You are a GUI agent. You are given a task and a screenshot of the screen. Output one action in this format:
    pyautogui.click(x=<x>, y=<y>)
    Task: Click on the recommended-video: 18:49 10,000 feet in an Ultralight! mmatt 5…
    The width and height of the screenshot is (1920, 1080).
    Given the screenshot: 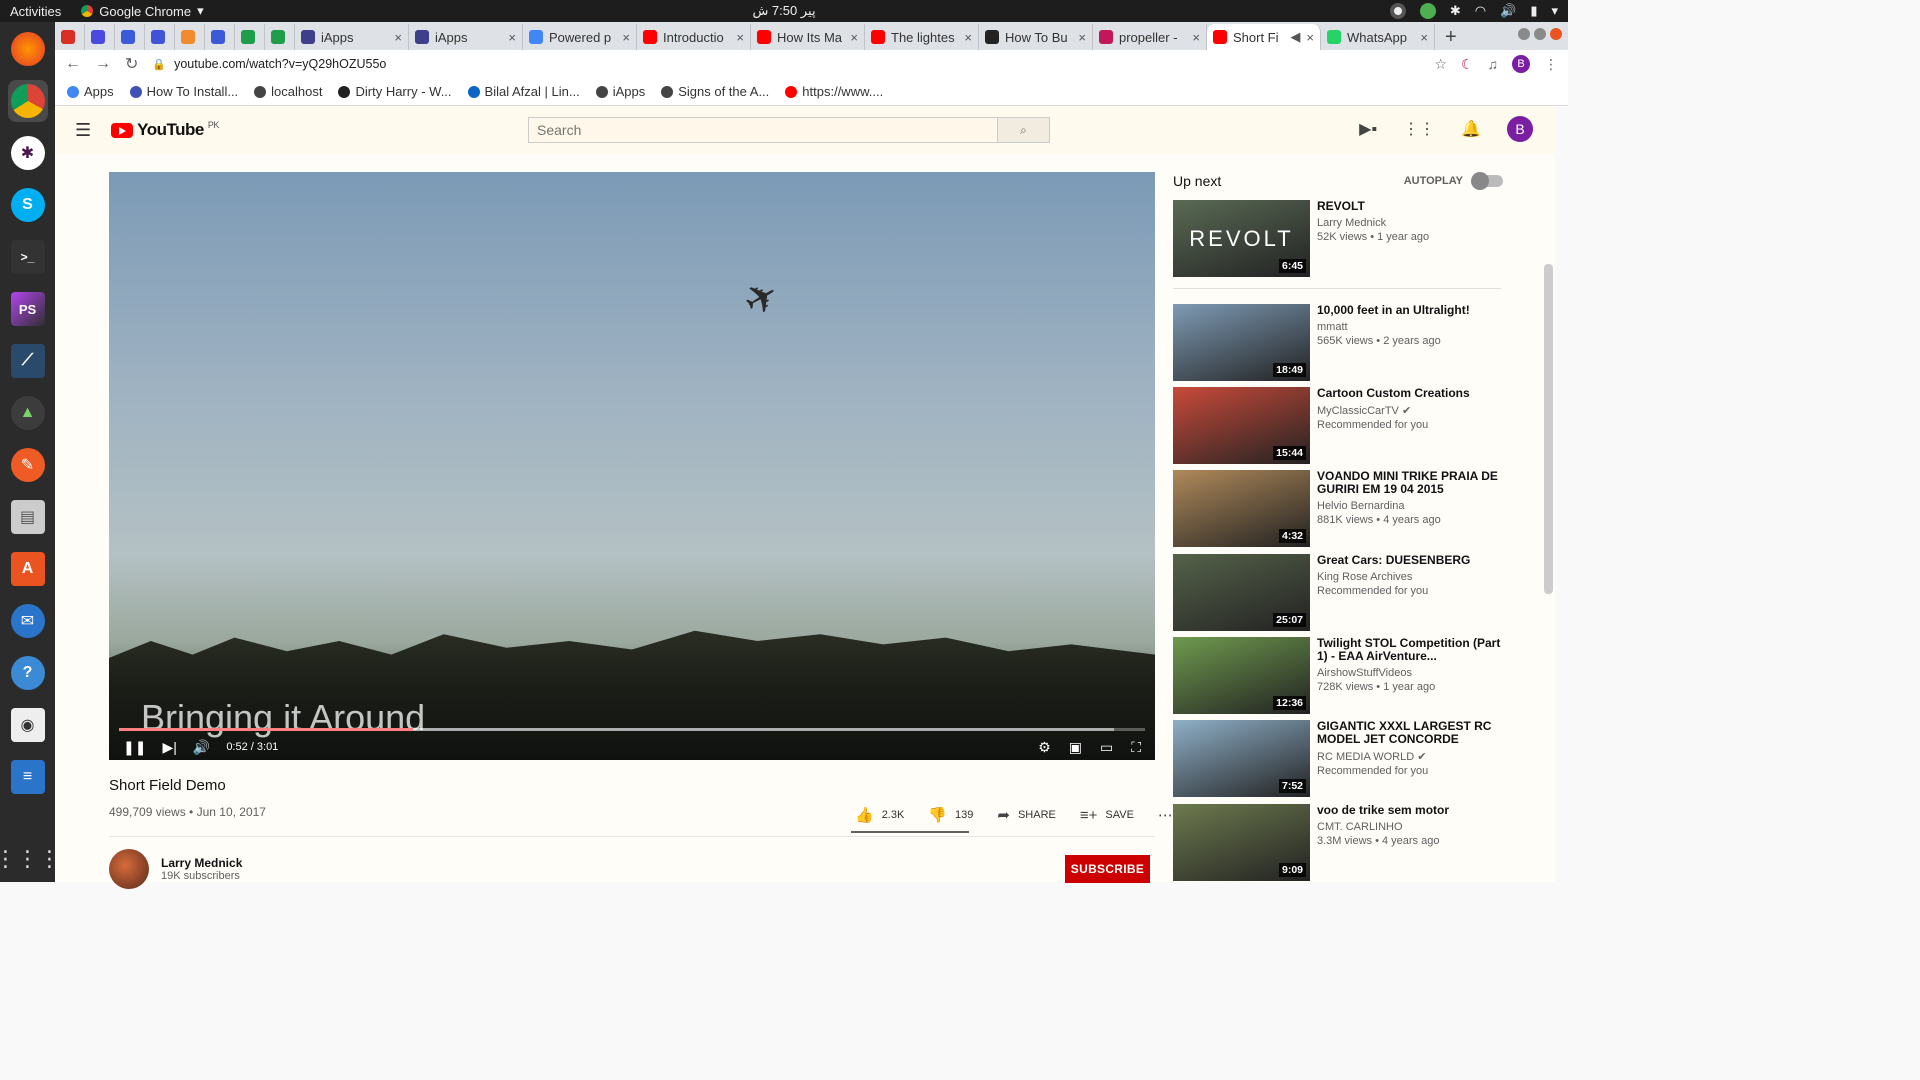 What is the action you would take?
    pyautogui.click(x=1338, y=342)
    